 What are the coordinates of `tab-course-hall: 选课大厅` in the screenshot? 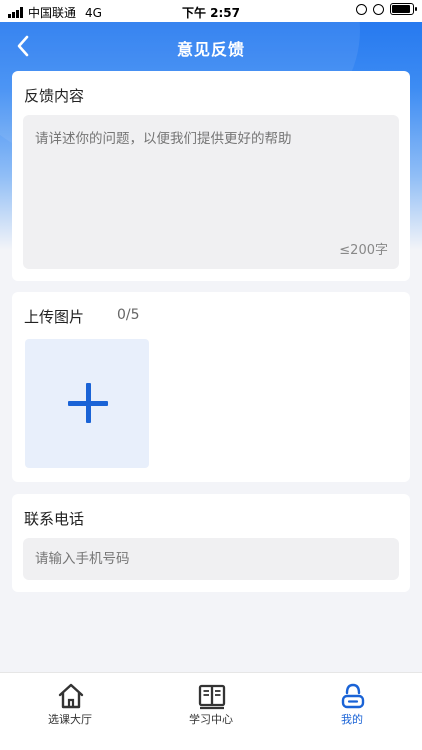 It's located at (70, 703).